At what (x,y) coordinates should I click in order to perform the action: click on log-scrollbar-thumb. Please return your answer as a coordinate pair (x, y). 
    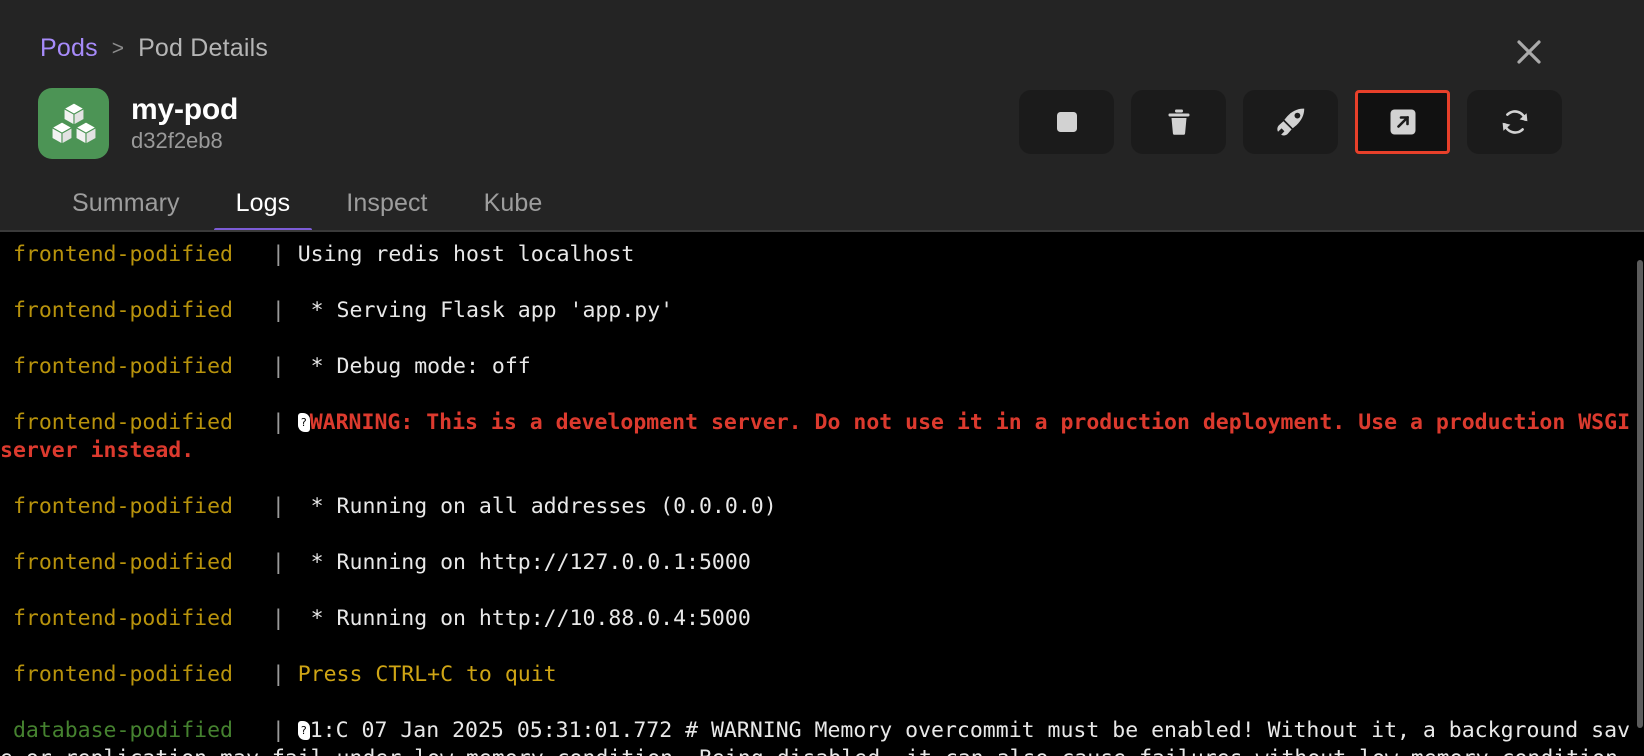
    Looking at the image, I should click on (1640, 494).